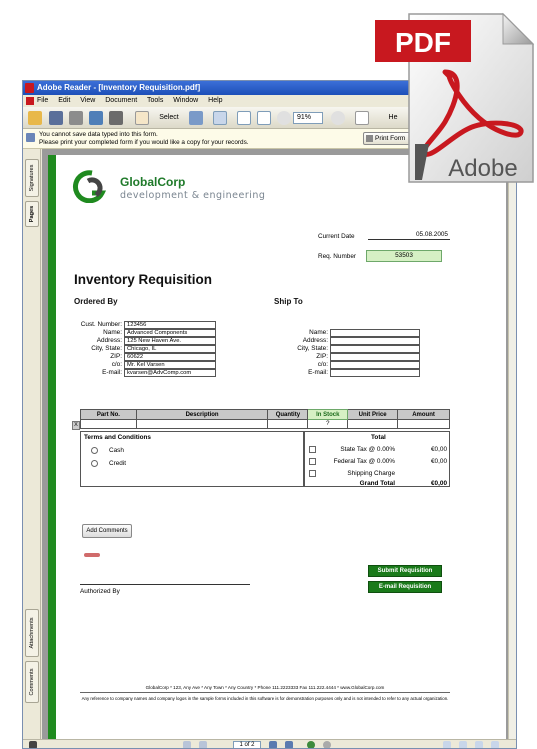 The height and width of the screenshot is (749, 537). I want to click on col-quantity: Quantity, so click(288, 414).